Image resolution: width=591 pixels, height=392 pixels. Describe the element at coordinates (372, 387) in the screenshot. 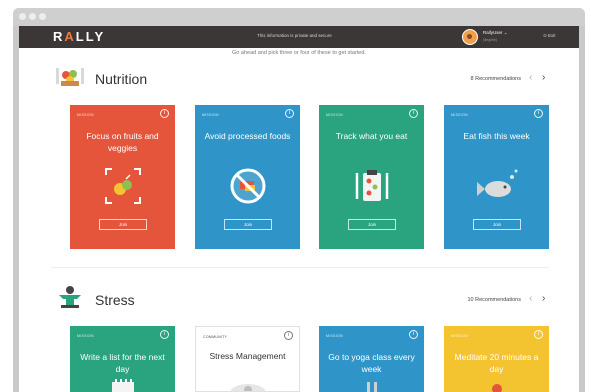

I see `yoga-icon` at that location.